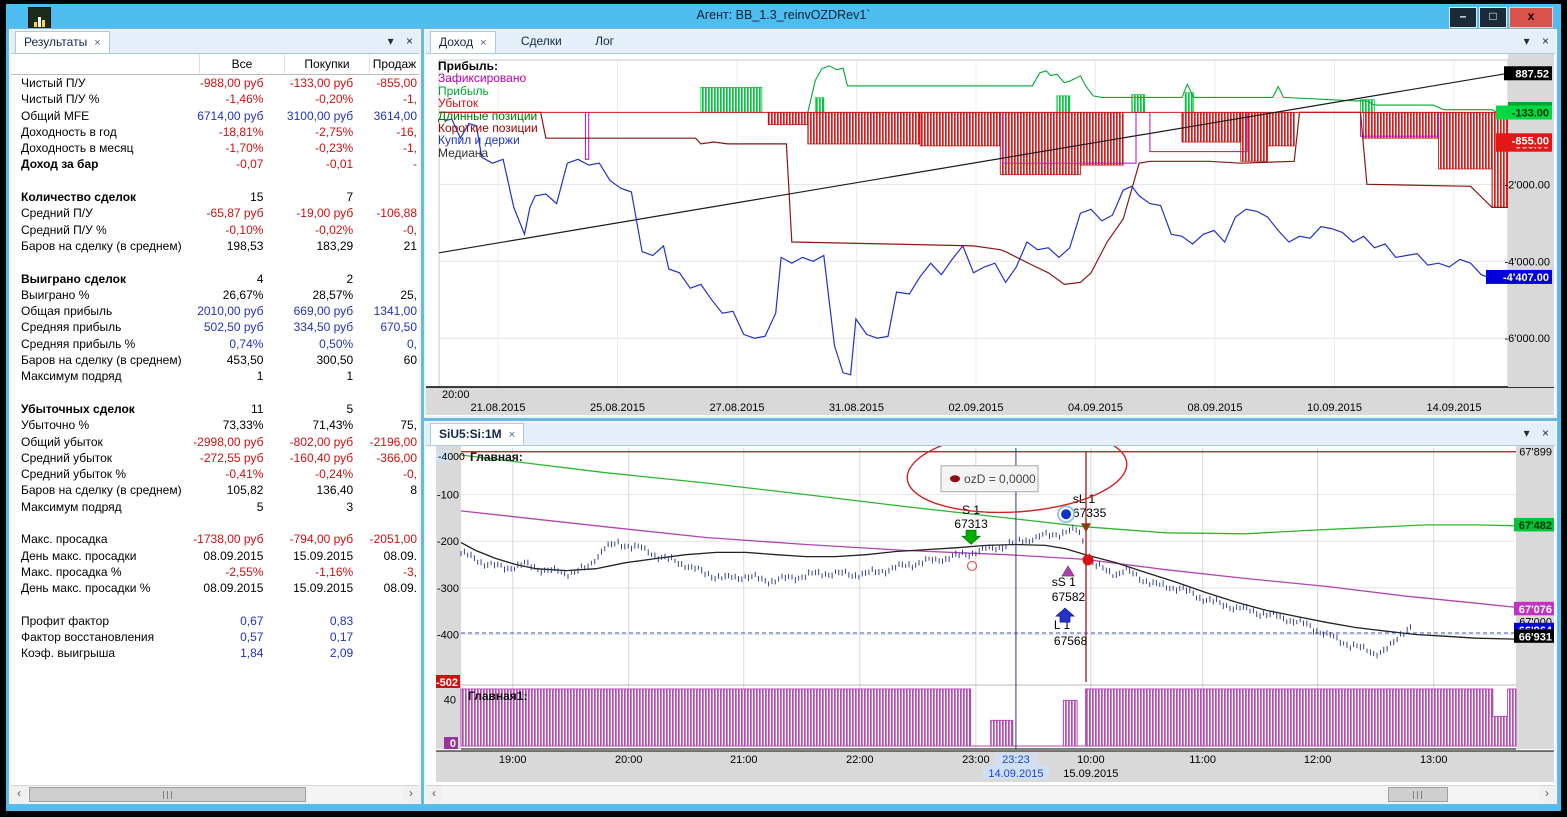 The image size is (1567, 817). I want to click on results-hscrollbar: ‹ ›, so click(215, 793).